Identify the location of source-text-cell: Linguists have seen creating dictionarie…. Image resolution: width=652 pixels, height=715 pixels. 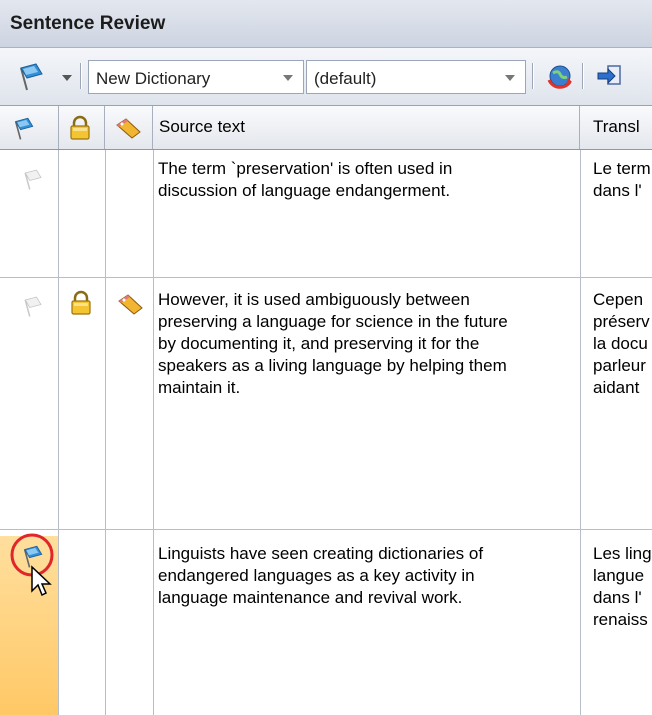
(369, 576).